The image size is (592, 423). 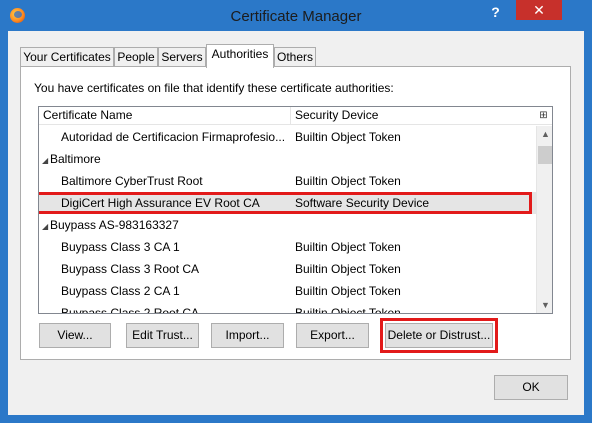 I want to click on column-picker-icon: ⊞, so click(x=543, y=115).